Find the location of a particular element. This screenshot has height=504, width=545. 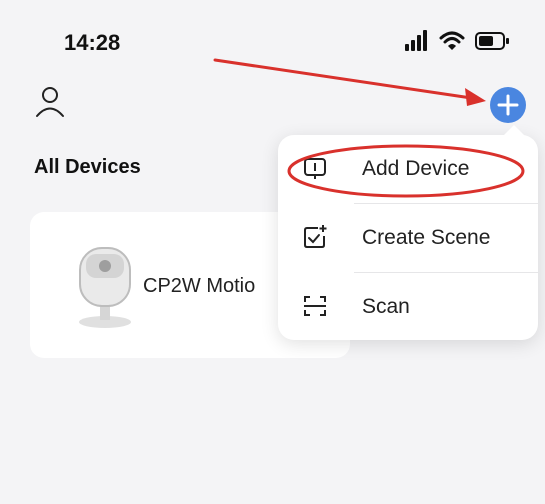

menu-item-scan: Scan is located at coordinates (408, 307).